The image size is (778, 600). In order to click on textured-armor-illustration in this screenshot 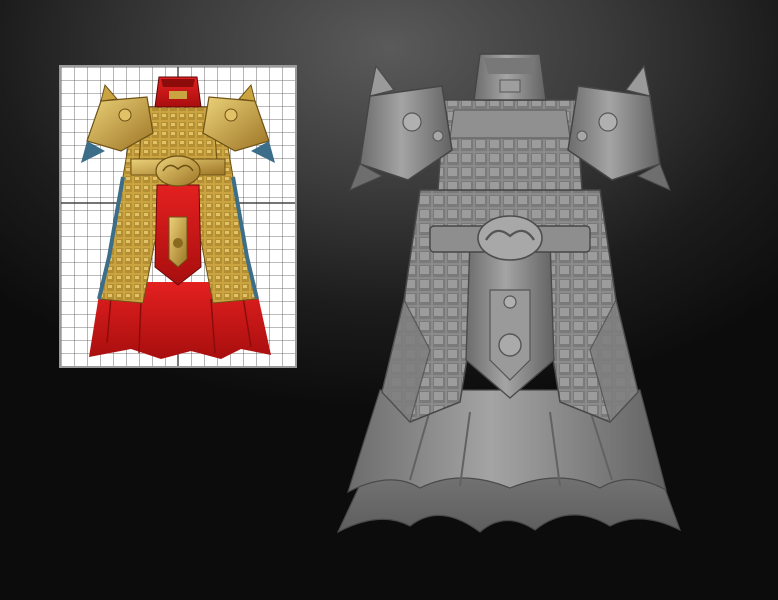, I will do `click(178, 216)`.